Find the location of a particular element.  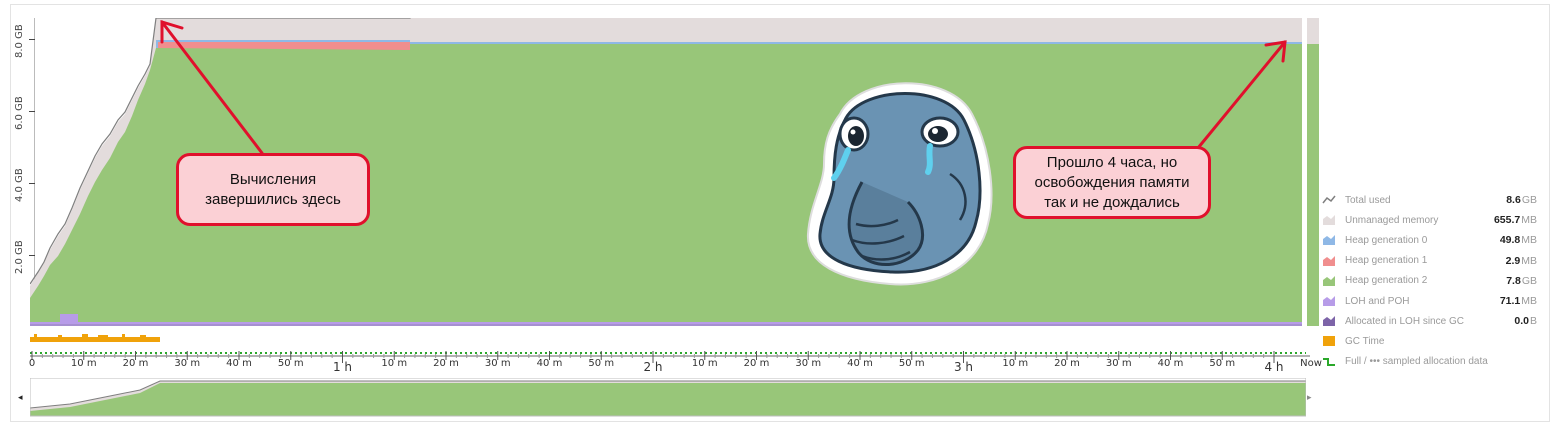

legend-value-number: 49.8 is located at coordinates (1510, 240).